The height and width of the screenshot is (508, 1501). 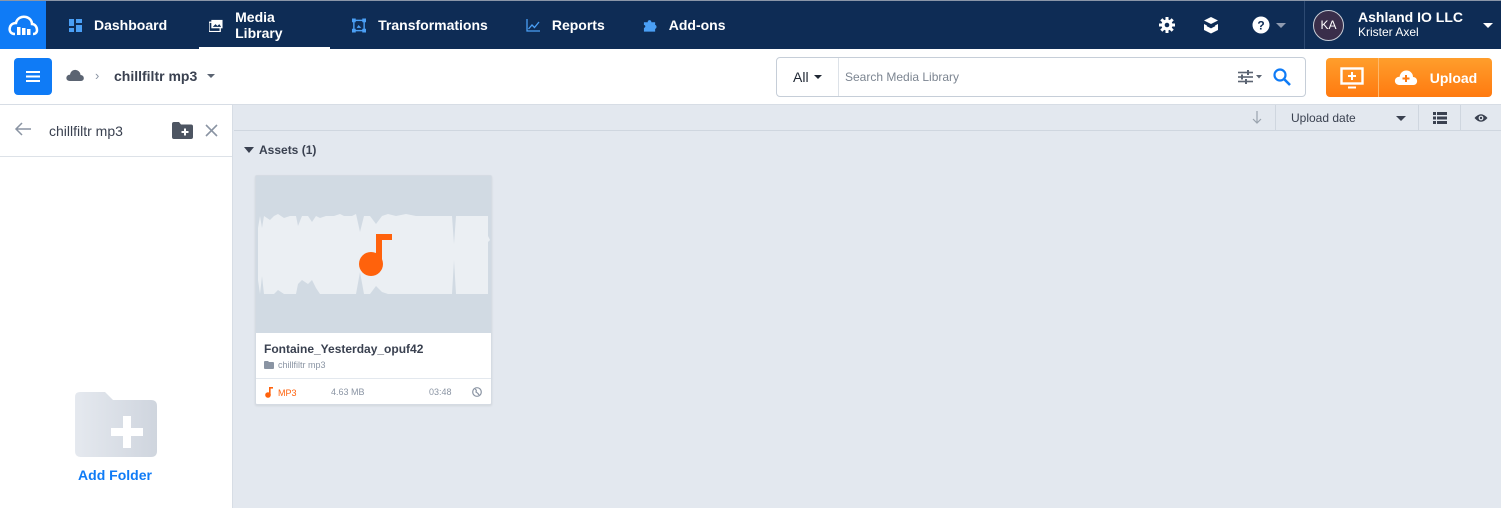 I want to click on search-type-caret-icon, so click(x=817, y=77).